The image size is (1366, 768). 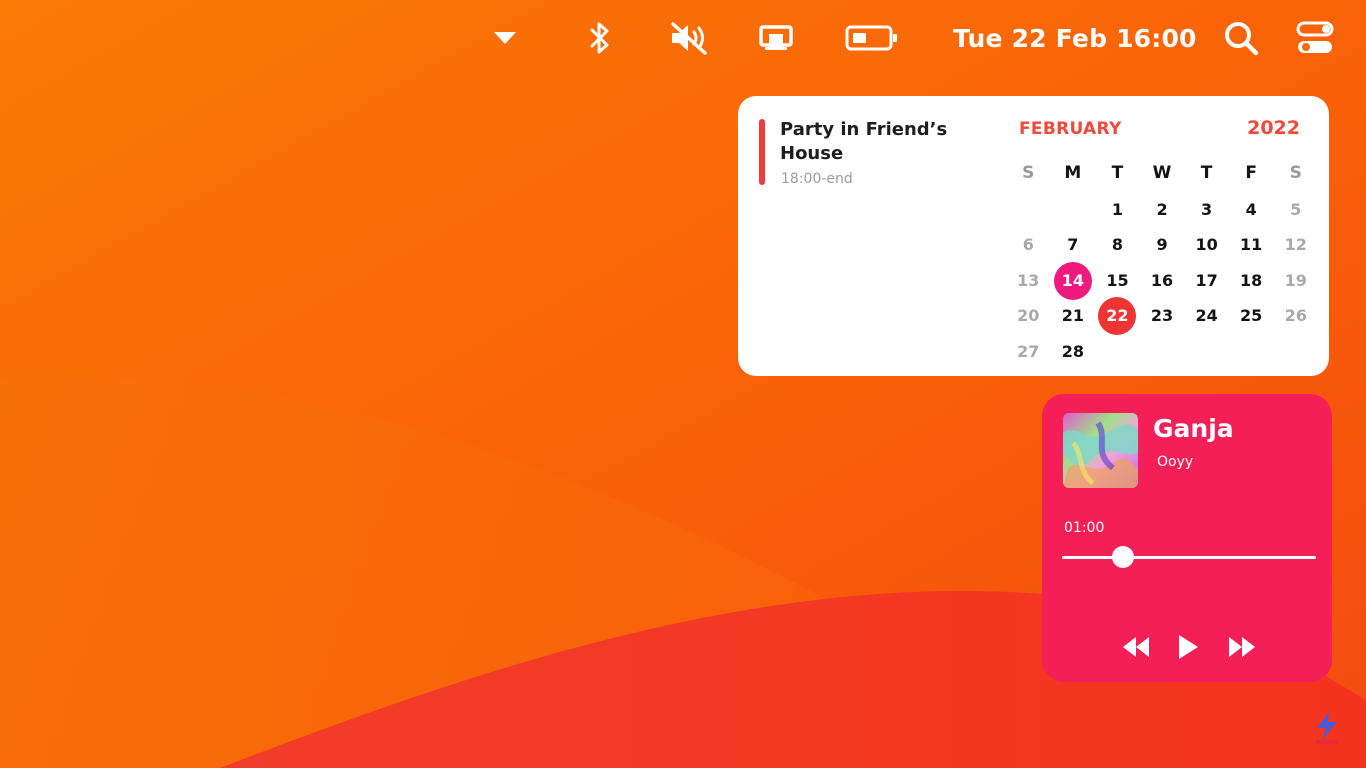 I want to click on calendar-day: 10, so click(x=1206, y=245).